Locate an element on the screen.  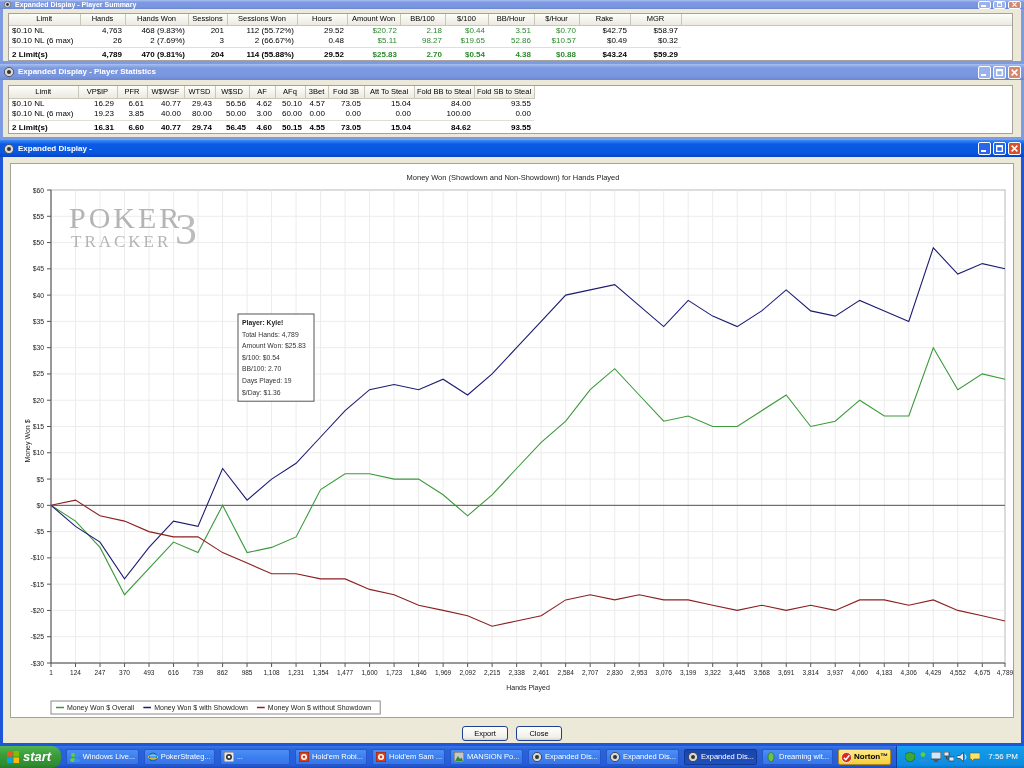
table-cell: $0.70 is located at coordinates (556, 30).